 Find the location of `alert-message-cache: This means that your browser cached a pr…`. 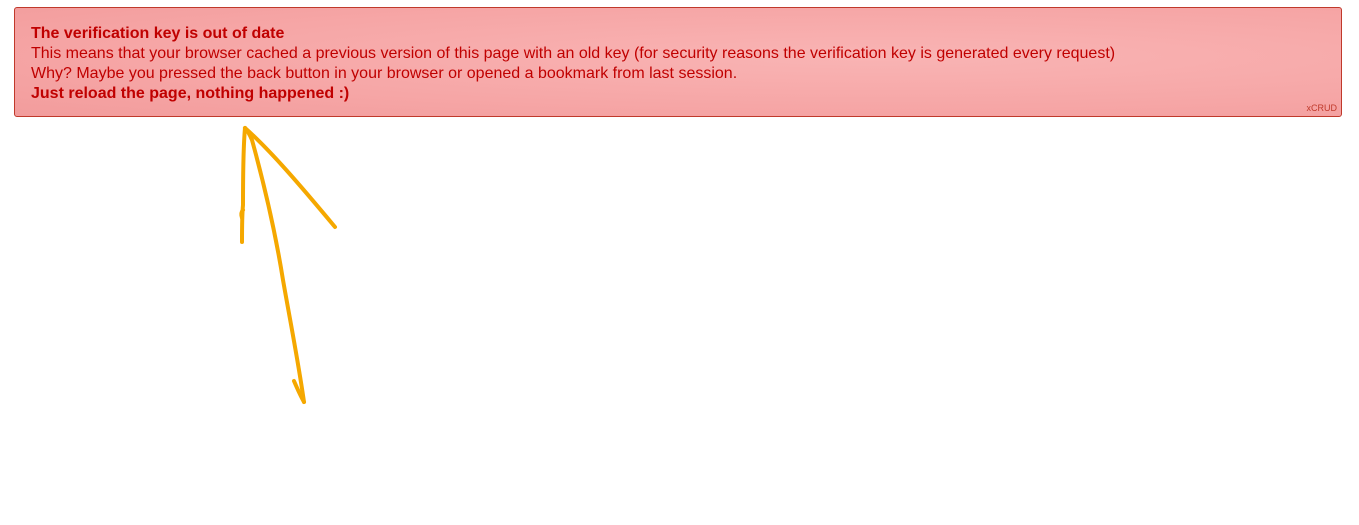

alert-message-cache: This means that your browser cached a pr… is located at coordinates (573, 53).